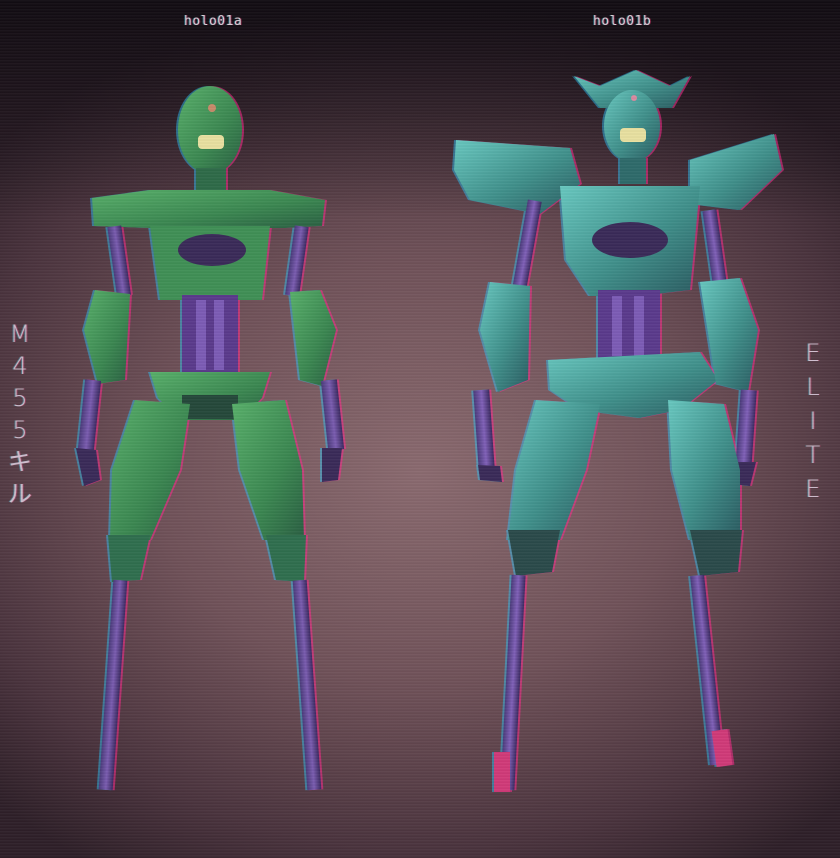 This screenshot has height=858, width=840. What do you see at coordinates (622, 21) in the screenshot?
I see `model-label-holo01b: holo01b` at bounding box center [622, 21].